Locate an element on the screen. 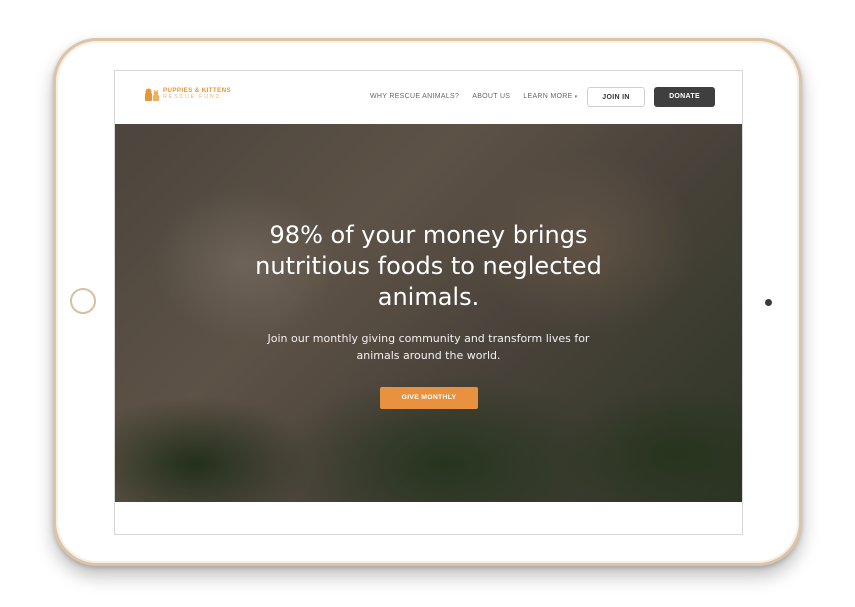 This screenshot has height=607, width=855. chevron-down-icon: ▾ is located at coordinates (576, 97).